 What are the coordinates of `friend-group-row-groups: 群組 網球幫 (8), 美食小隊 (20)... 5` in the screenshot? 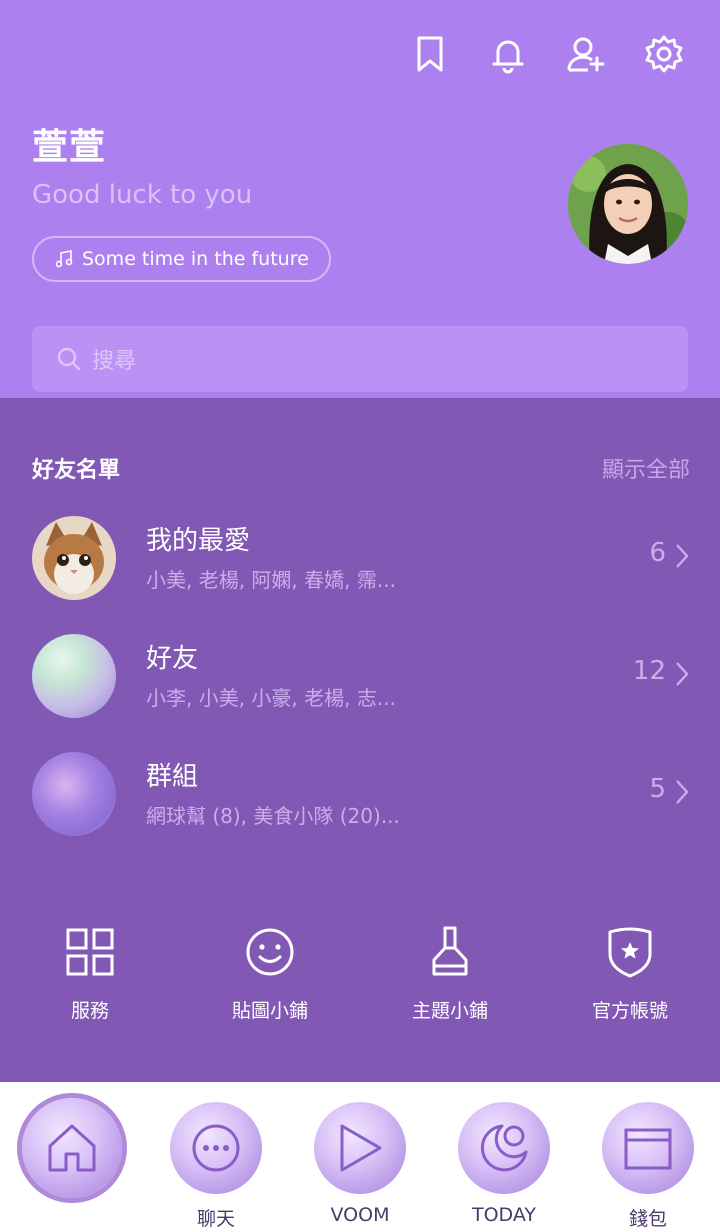 It's located at (360, 802).